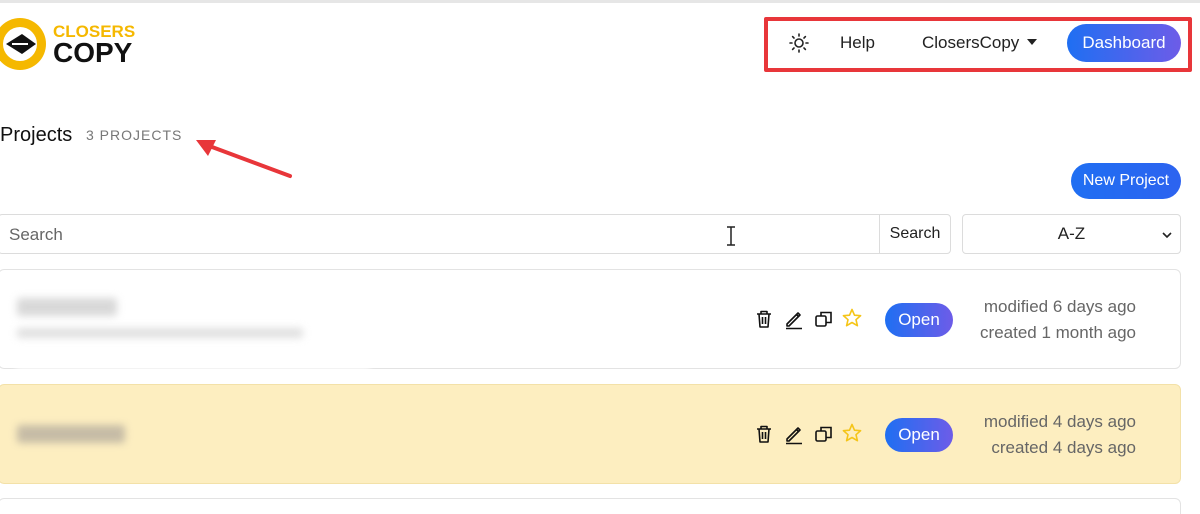 Image resolution: width=1200 pixels, height=514 pixels. What do you see at coordinates (731, 236) in the screenshot?
I see `text-cursor-icon` at bounding box center [731, 236].